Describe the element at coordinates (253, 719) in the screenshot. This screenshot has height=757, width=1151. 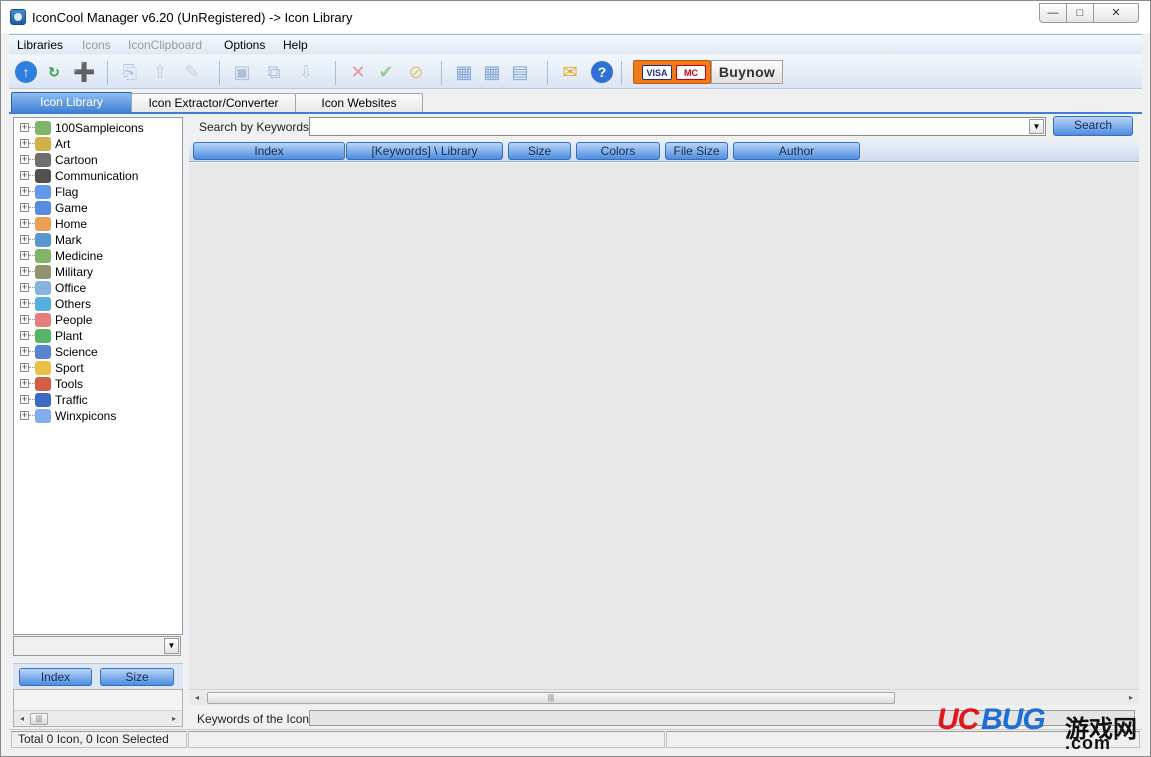
I see `keywords-label: Keywords of the Icon` at that location.